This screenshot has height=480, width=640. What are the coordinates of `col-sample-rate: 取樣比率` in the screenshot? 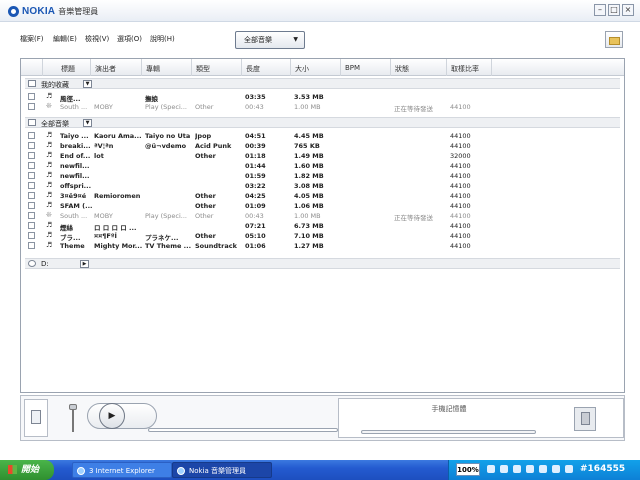 It's located at (465, 69).